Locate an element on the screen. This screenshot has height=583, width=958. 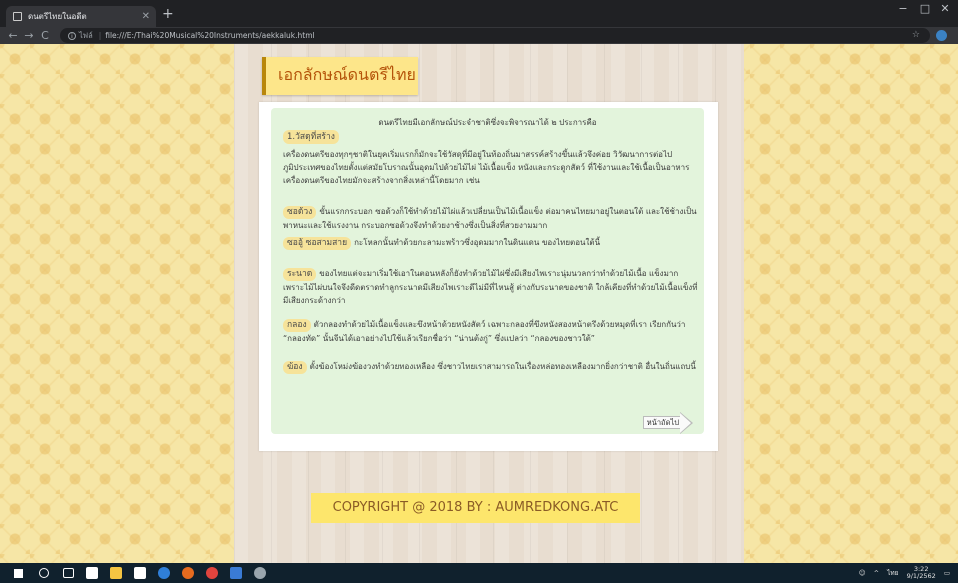
arrow-right-inner is located at coordinates (685, 423).